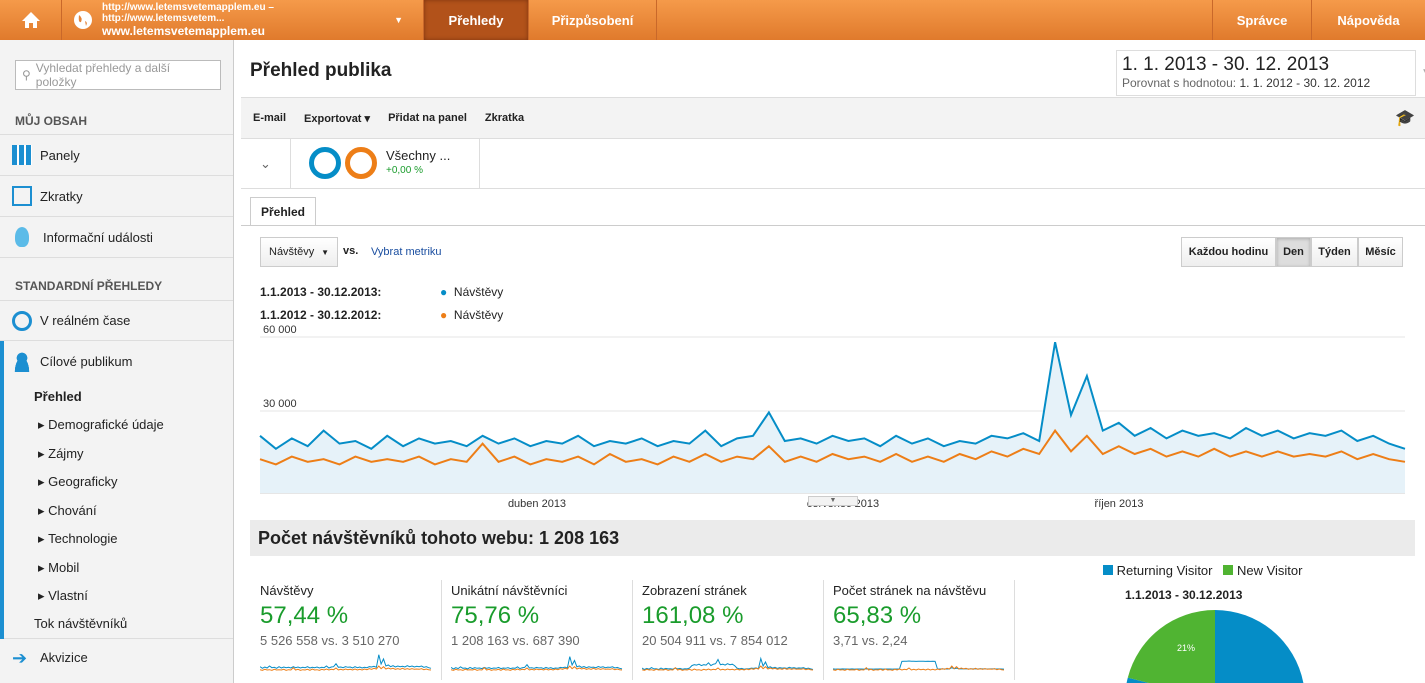 The image size is (1425, 683). Describe the element at coordinates (406, 252) in the screenshot. I see `select-metric-link: Vybrat metriku` at that location.